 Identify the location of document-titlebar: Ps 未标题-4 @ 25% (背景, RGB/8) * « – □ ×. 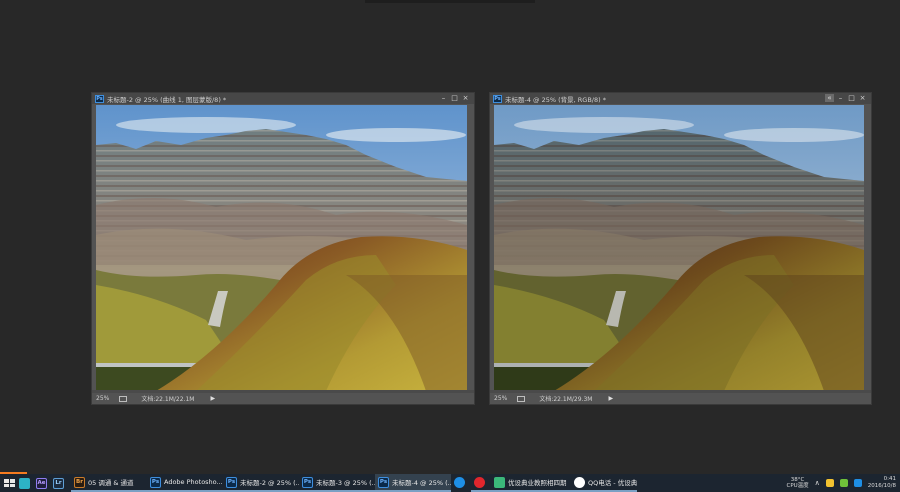
(680, 98).